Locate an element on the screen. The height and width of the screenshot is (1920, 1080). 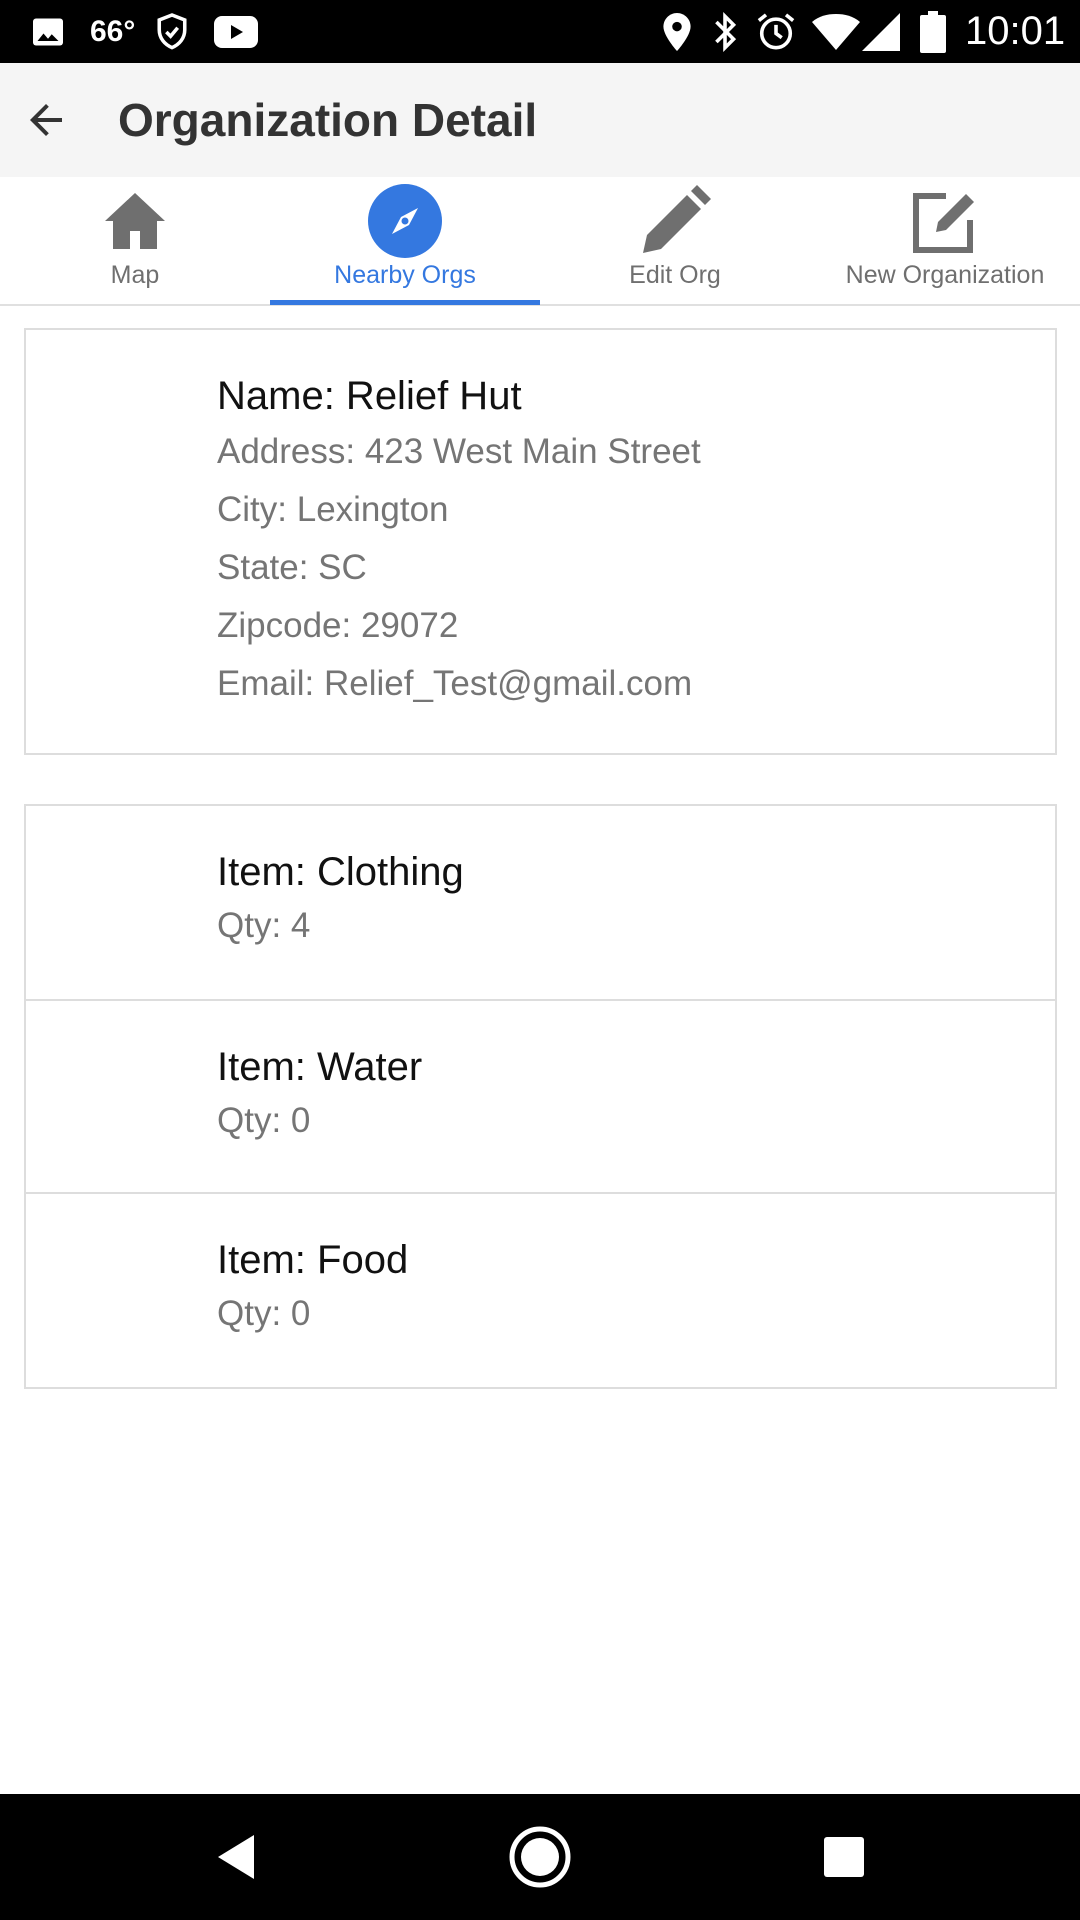
location-pin-icon is located at coordinates (677, 31).